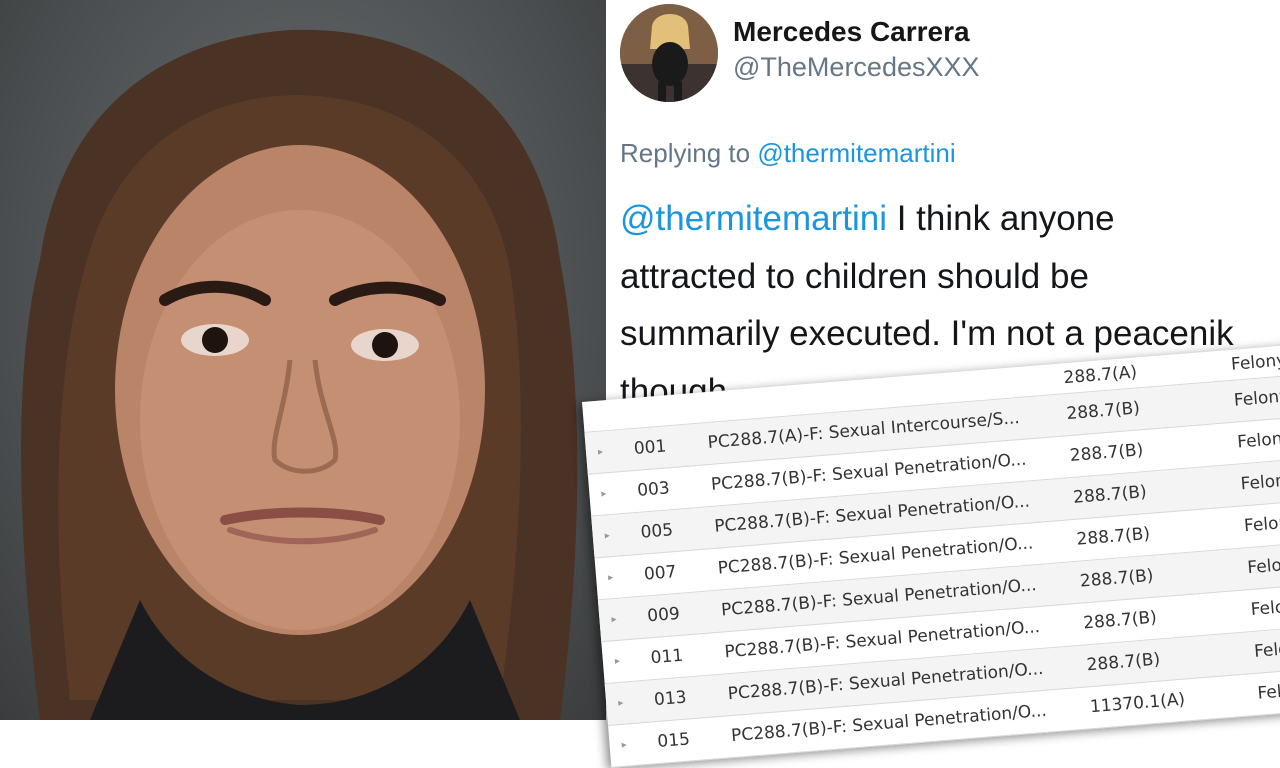  Describe the element at coordinates (854, 276) in the screenshot. I see `tweet-line-2: attracted to children should be` at that location.